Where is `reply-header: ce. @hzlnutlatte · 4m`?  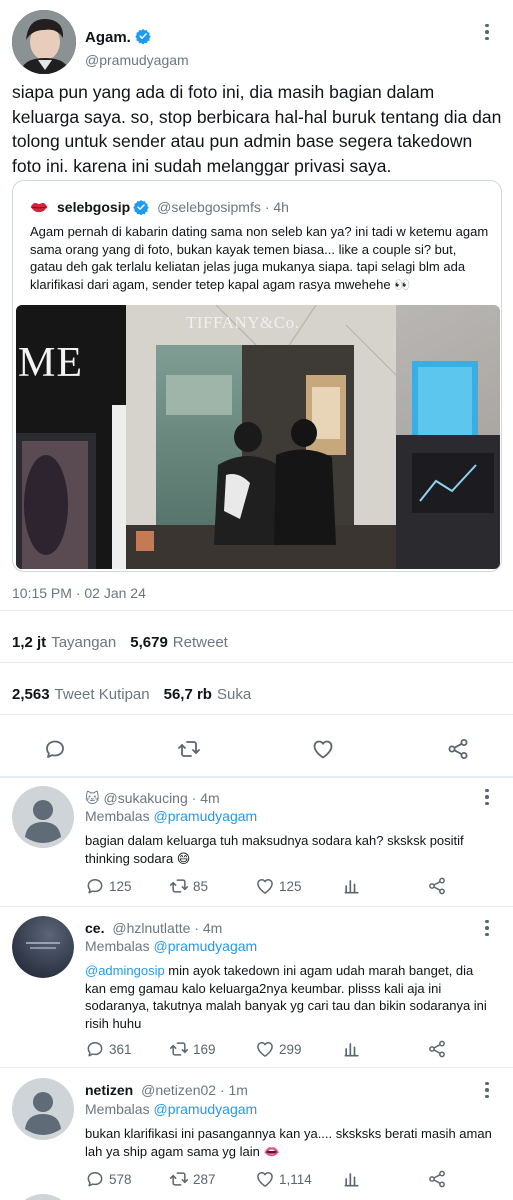
reply-header: ce. @hzlnutlatte · 4m is located at coordinates (153, 928).